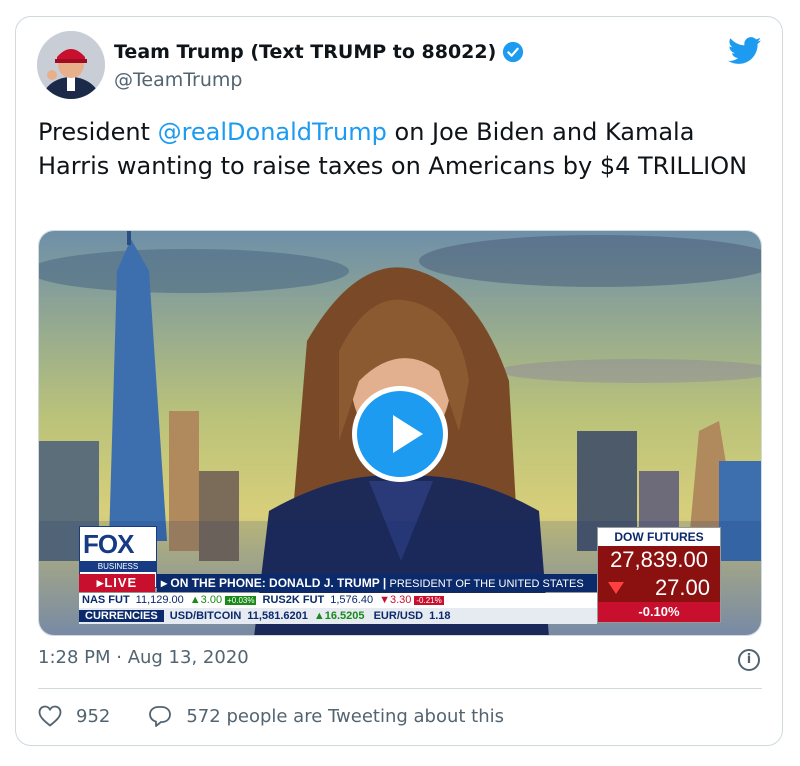  What do you see at coordinates (50, 716) in the screenshot?
I see `heart-icon` at bounding box center [50, 716].